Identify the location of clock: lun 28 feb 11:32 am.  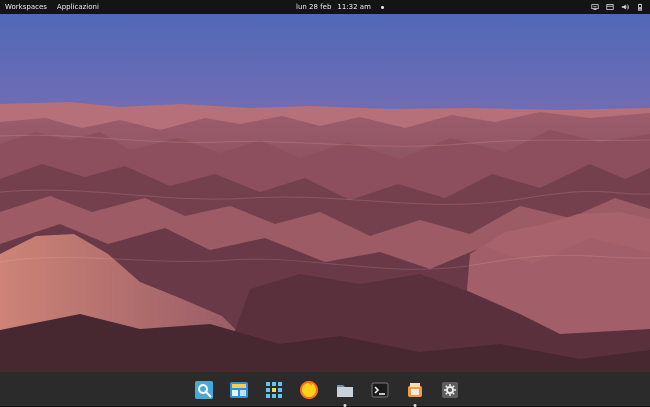
(340, 7).